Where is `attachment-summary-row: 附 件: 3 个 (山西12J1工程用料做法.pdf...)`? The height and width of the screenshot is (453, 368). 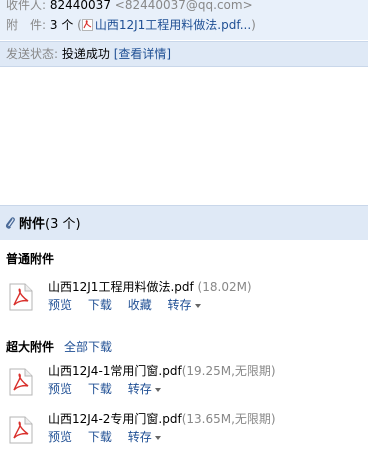
attachment-summary-row: 附 件: 3 个 (山西12J1工程用料做法.pdf...) is located at coordinates (131, 25).